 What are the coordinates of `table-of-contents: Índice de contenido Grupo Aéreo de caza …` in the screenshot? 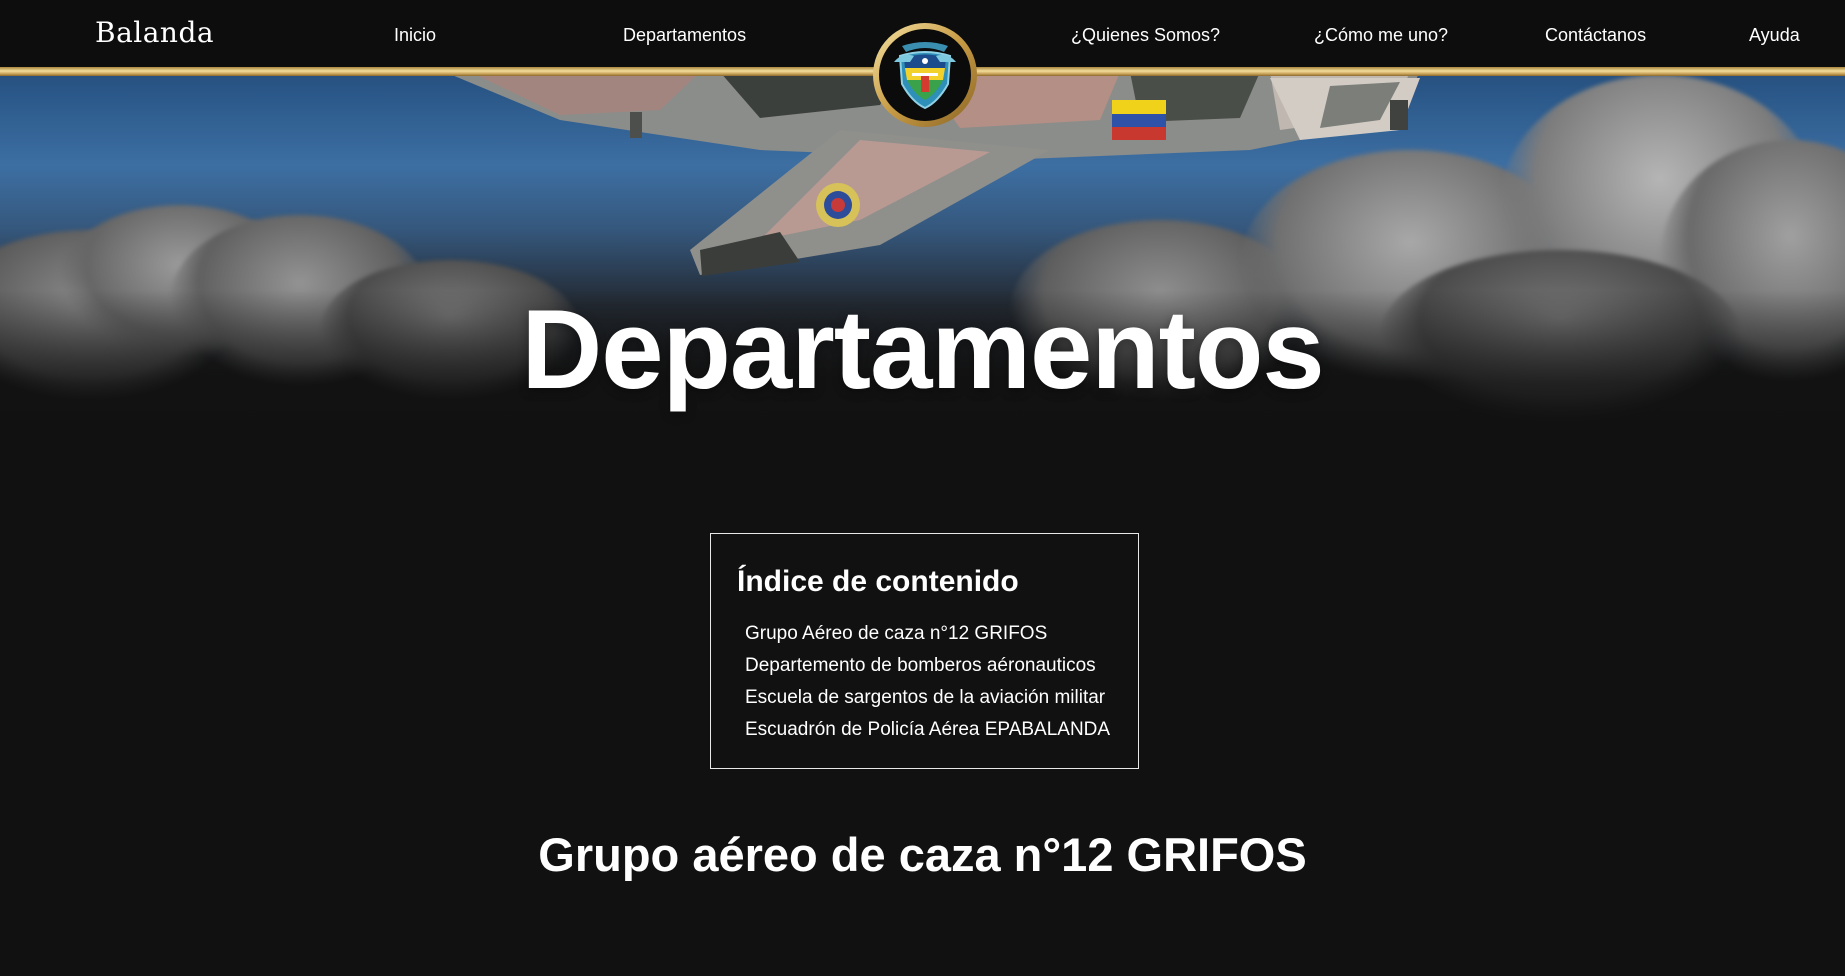 It's located at (924, 651).